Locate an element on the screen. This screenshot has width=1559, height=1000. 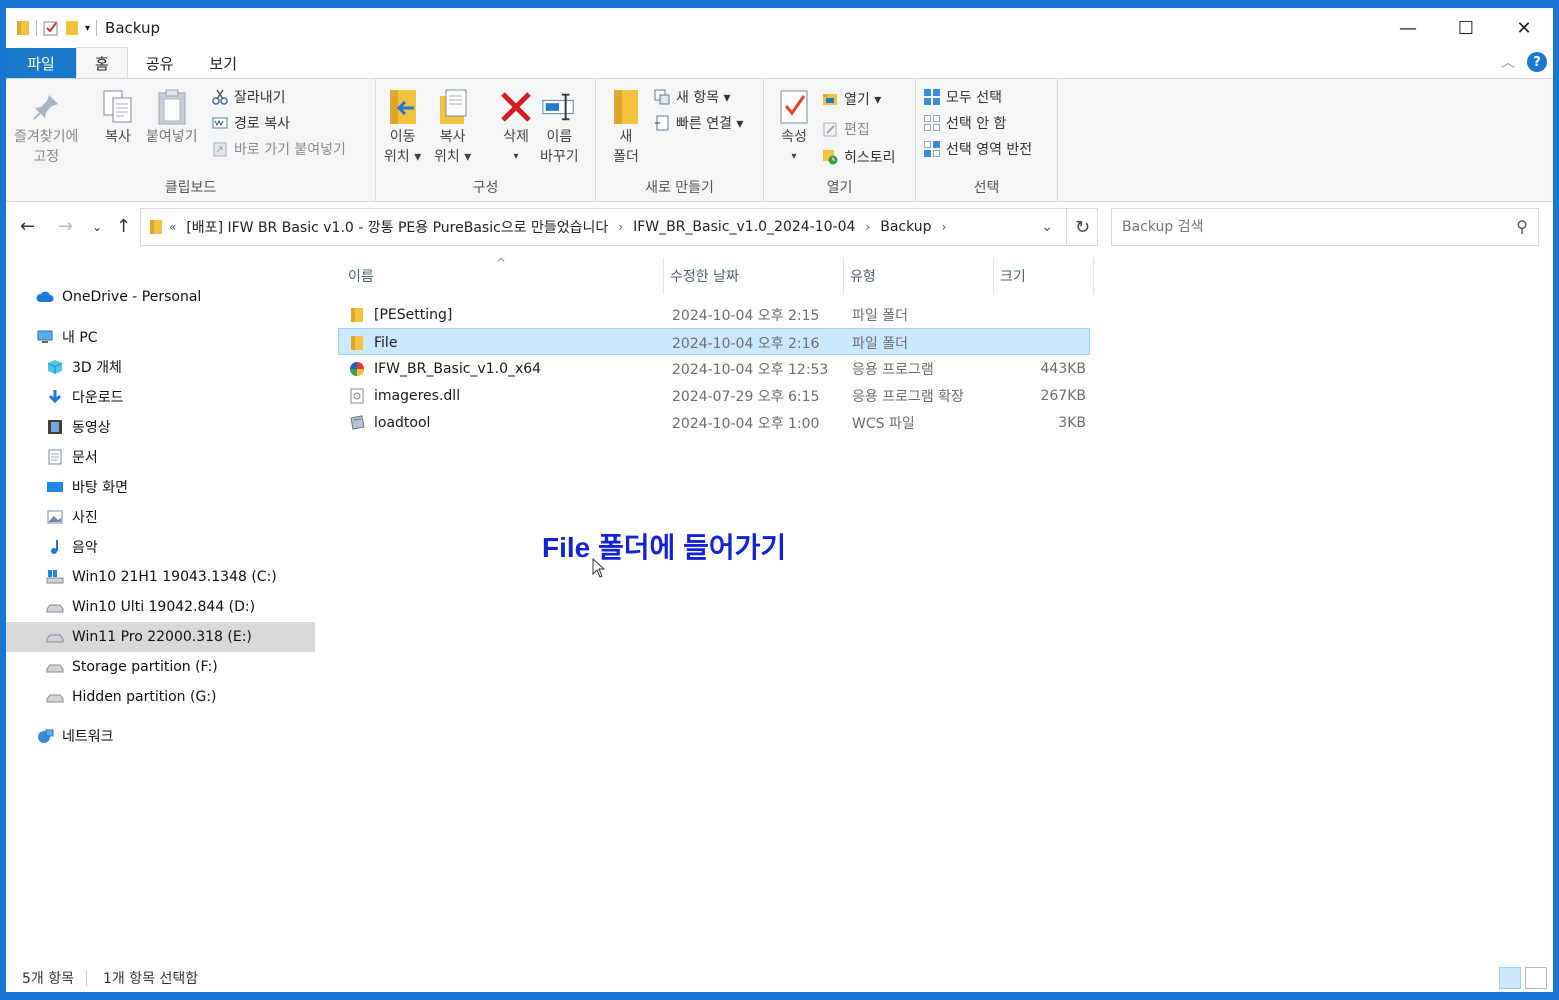
file-row: loadtool 2024-10-04 오후 1:00 WCS 파일 3KB is located at coordinates (714, 422).